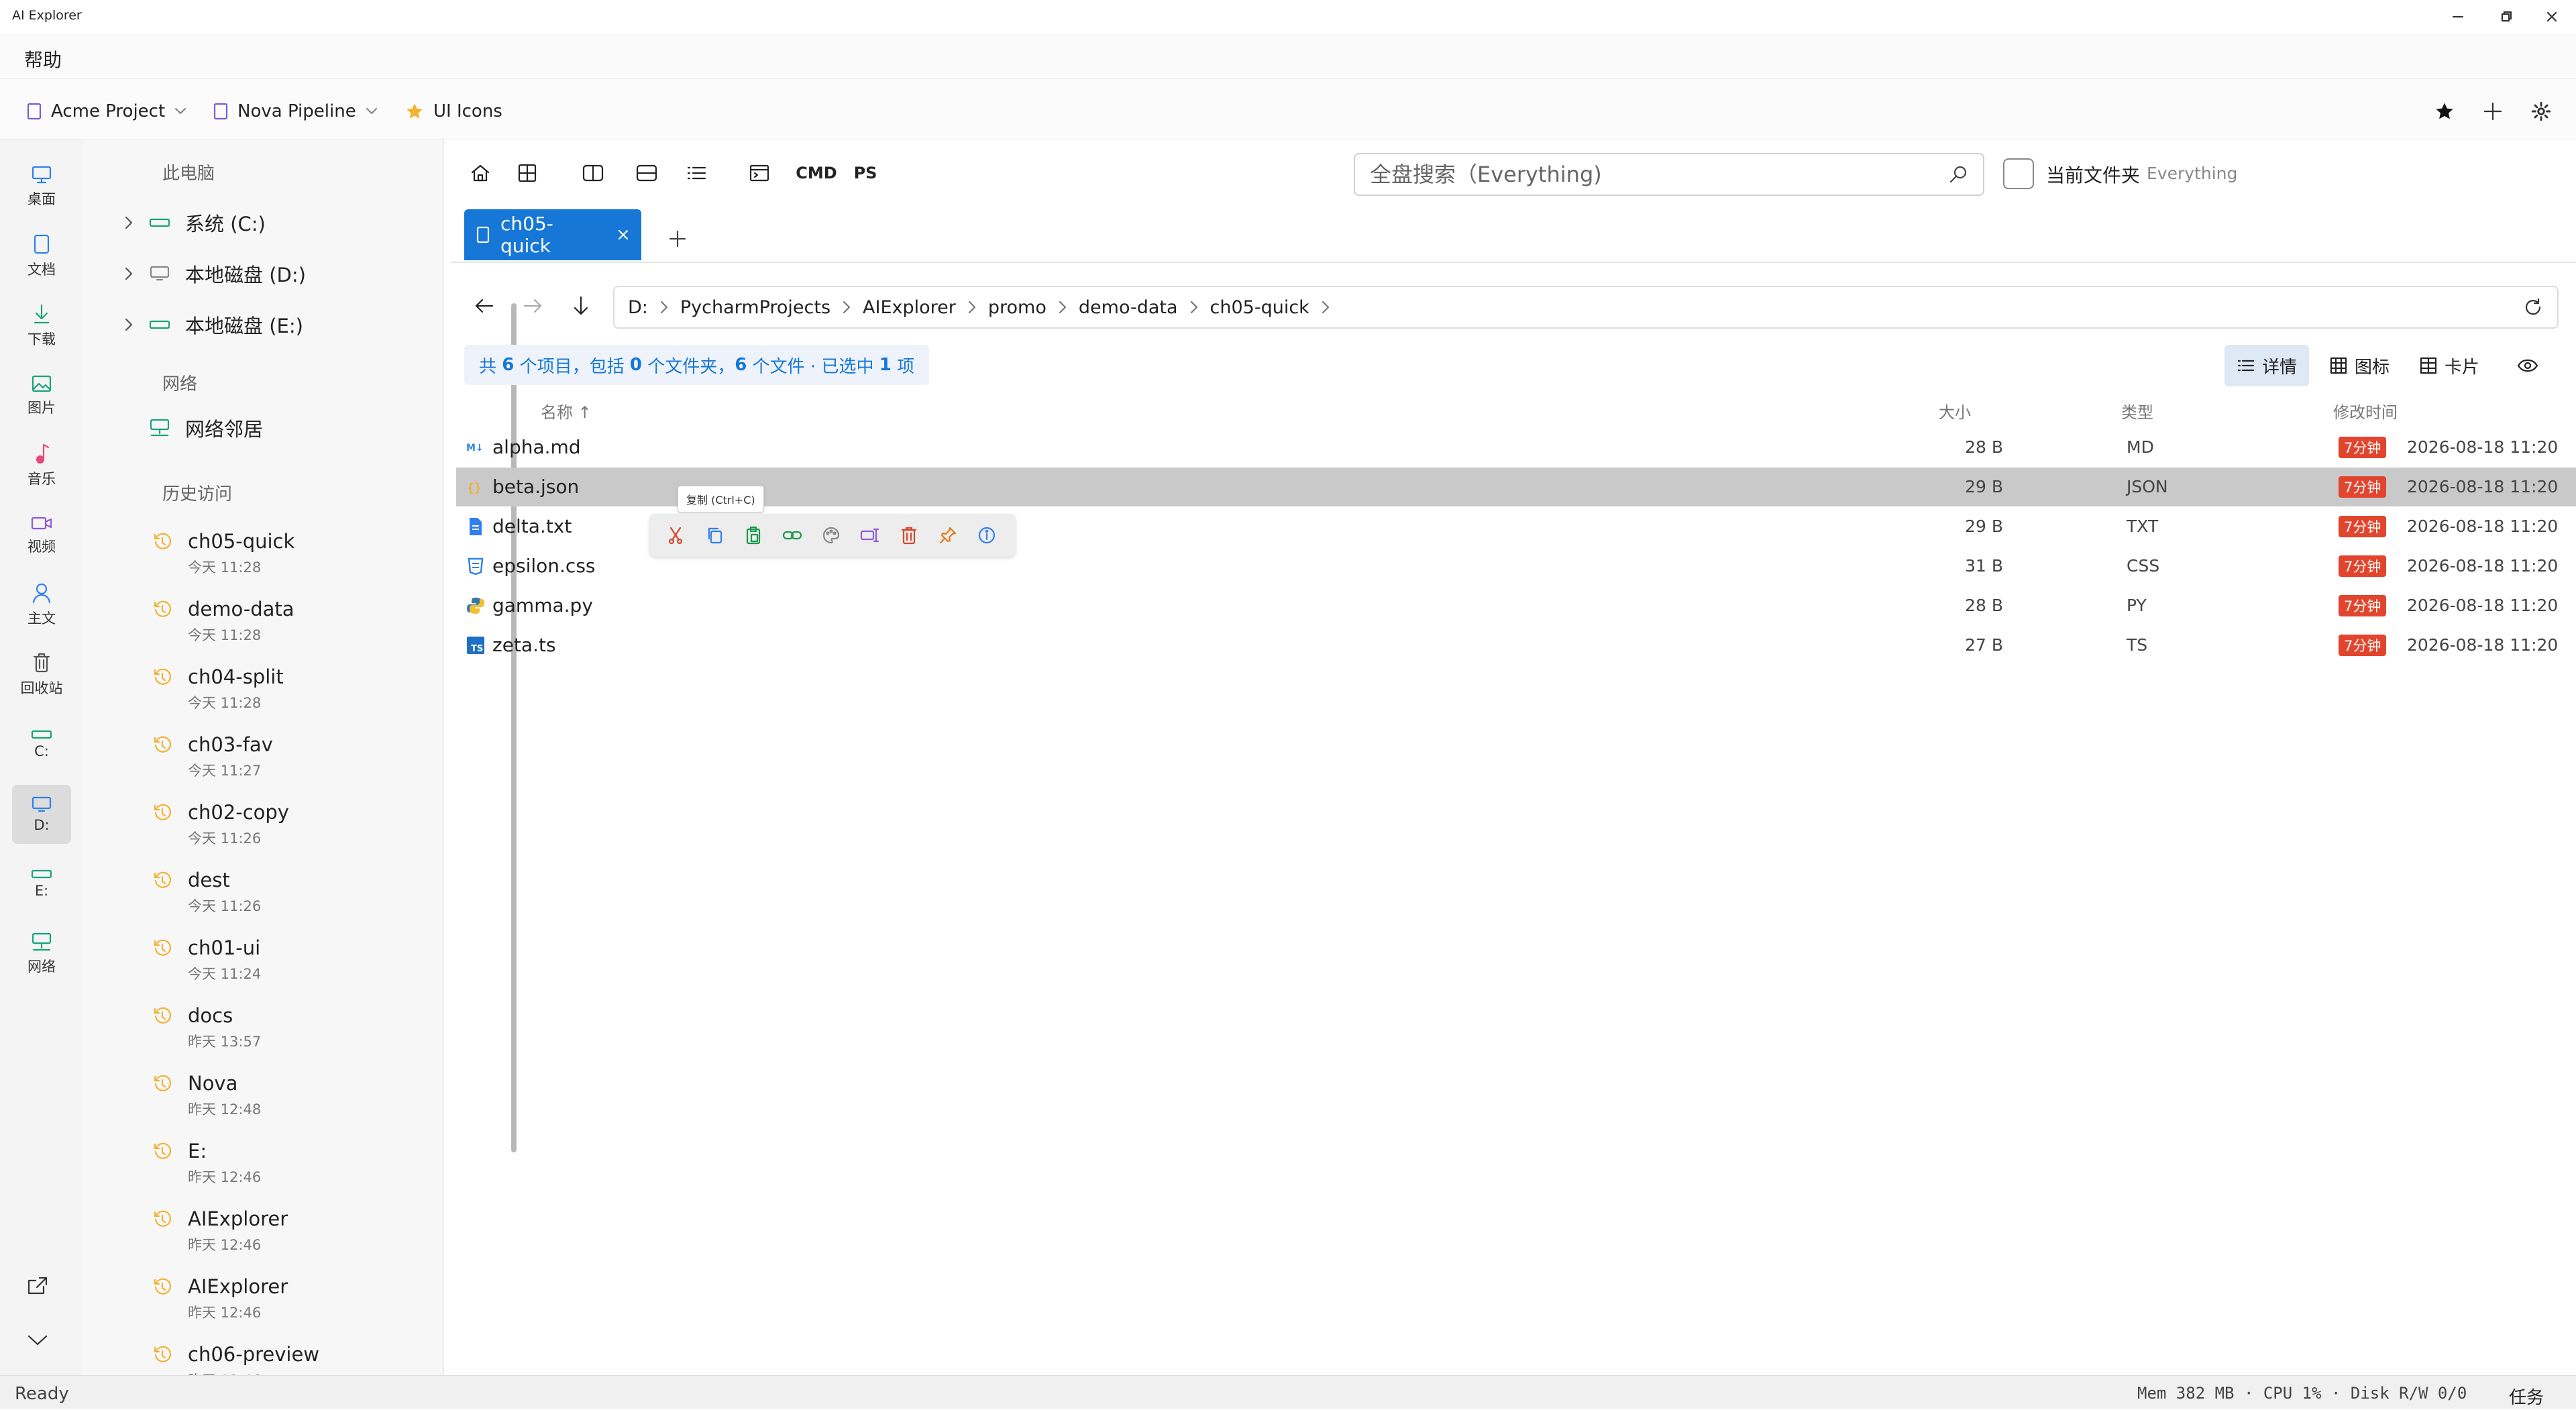  What do you see at coordinates (41, 326) in the screenshot?
I see `rail-downloads: 下载` at bounding box center [41, 326].